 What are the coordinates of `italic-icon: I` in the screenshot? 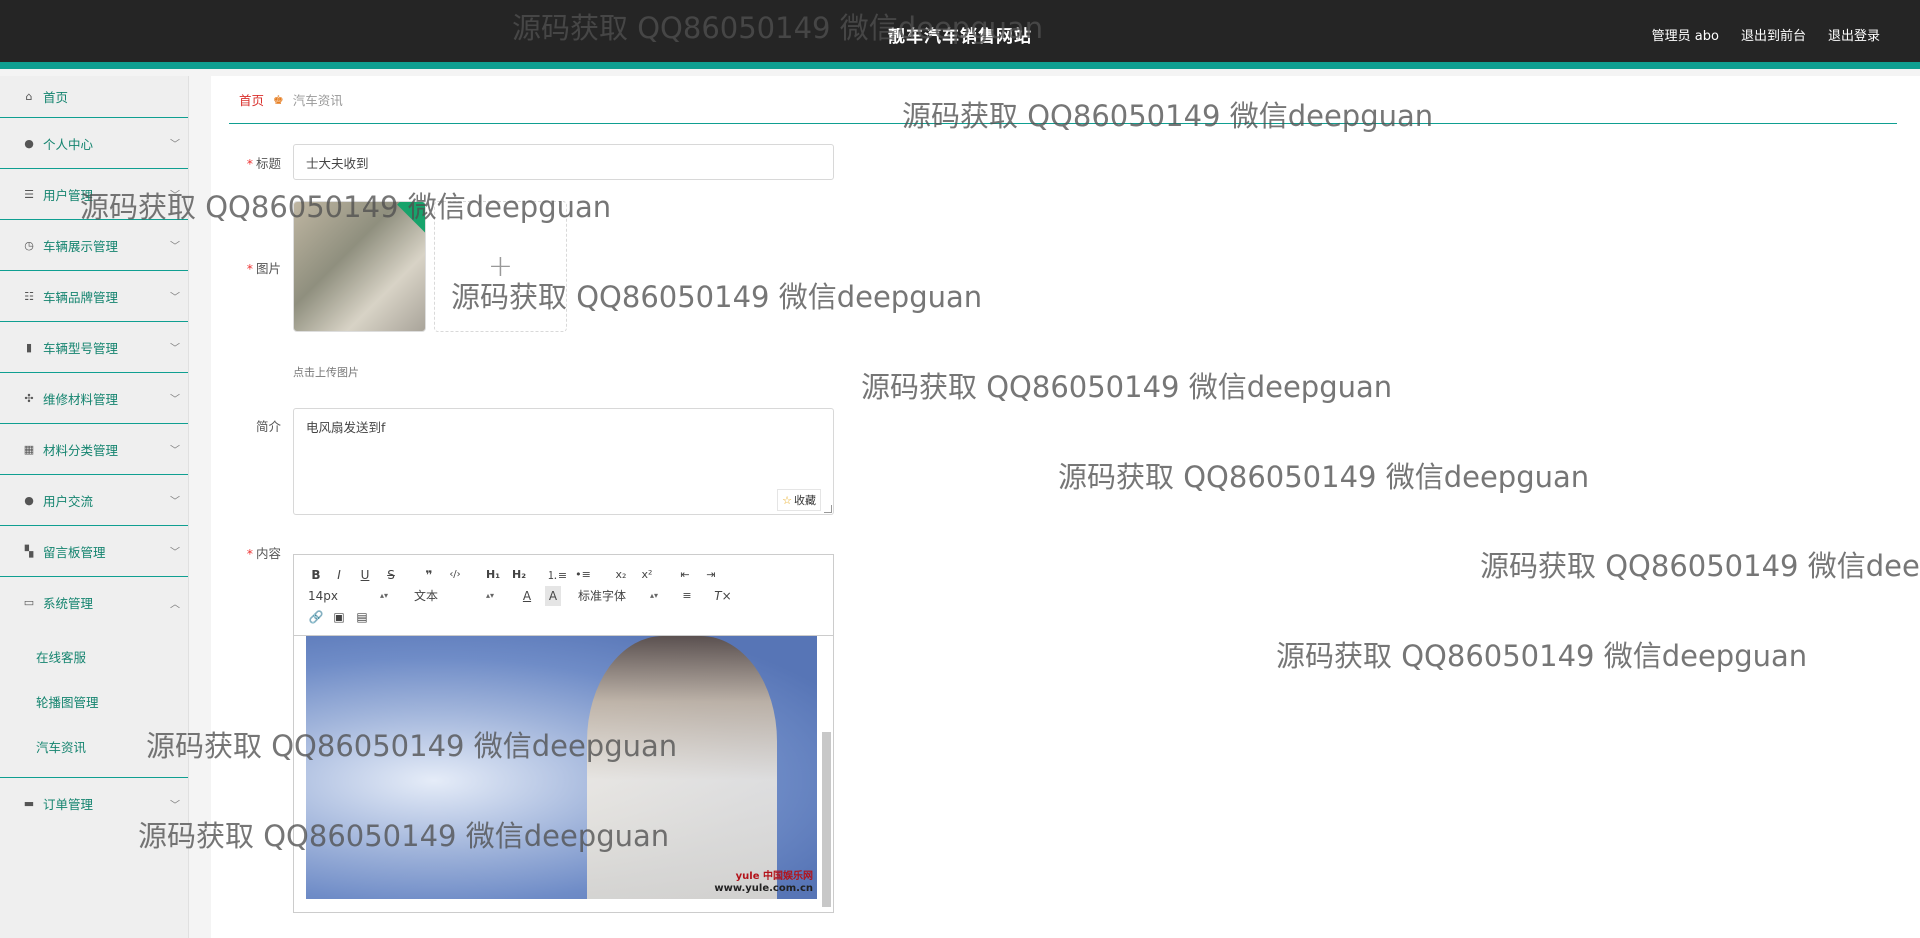 It's located at (339, 575).